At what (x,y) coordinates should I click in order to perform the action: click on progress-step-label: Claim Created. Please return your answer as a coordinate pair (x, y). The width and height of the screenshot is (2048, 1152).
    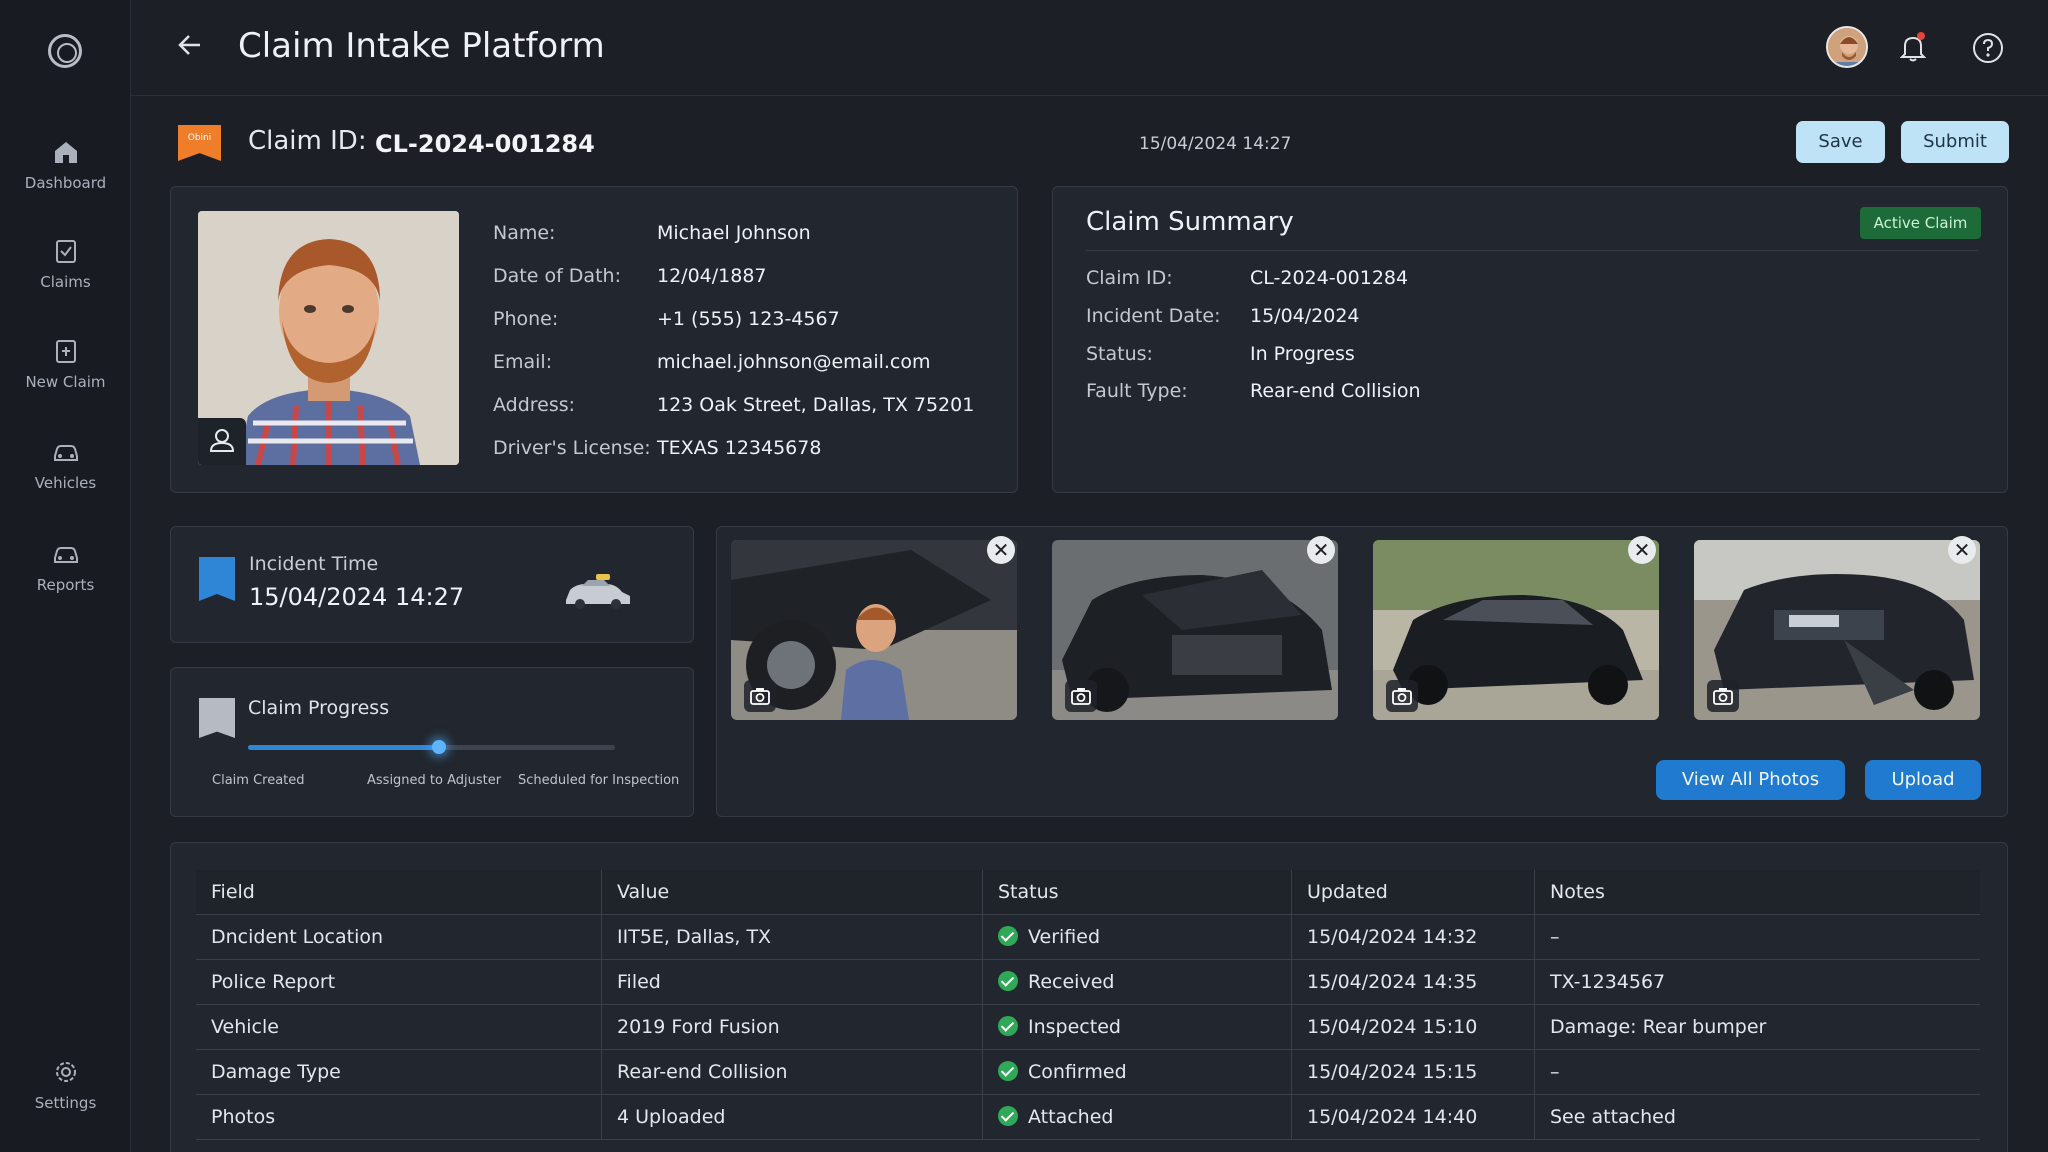
    Looking at the image, I should click on (258, 780).